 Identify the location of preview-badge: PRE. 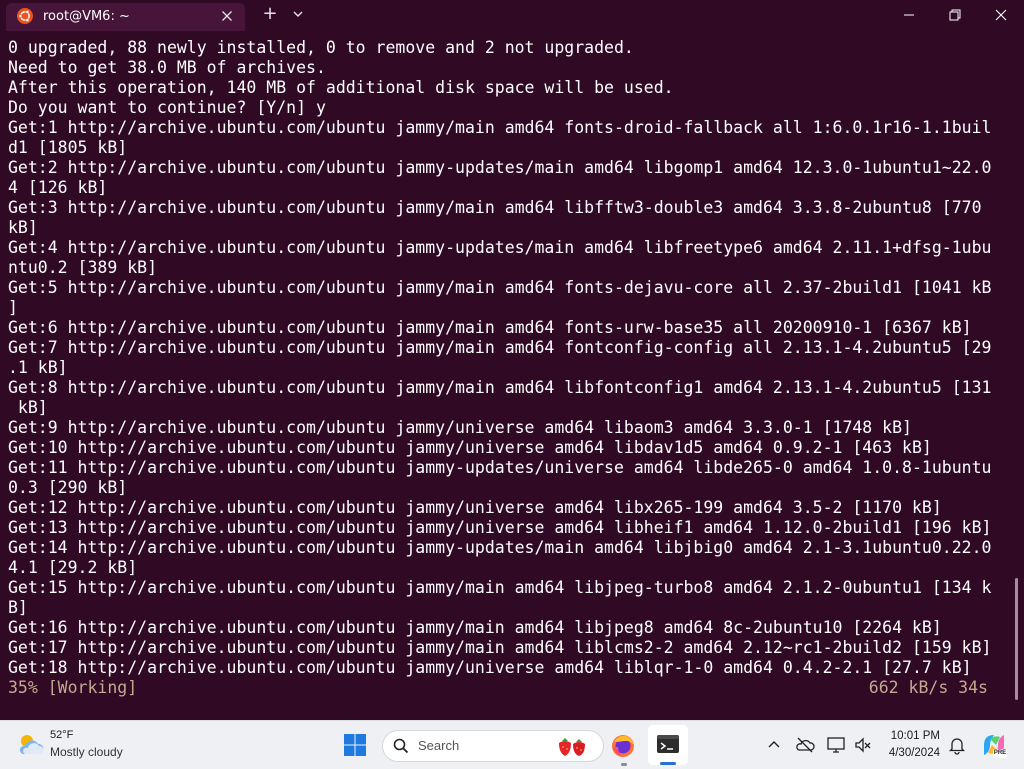
(1000, 753).